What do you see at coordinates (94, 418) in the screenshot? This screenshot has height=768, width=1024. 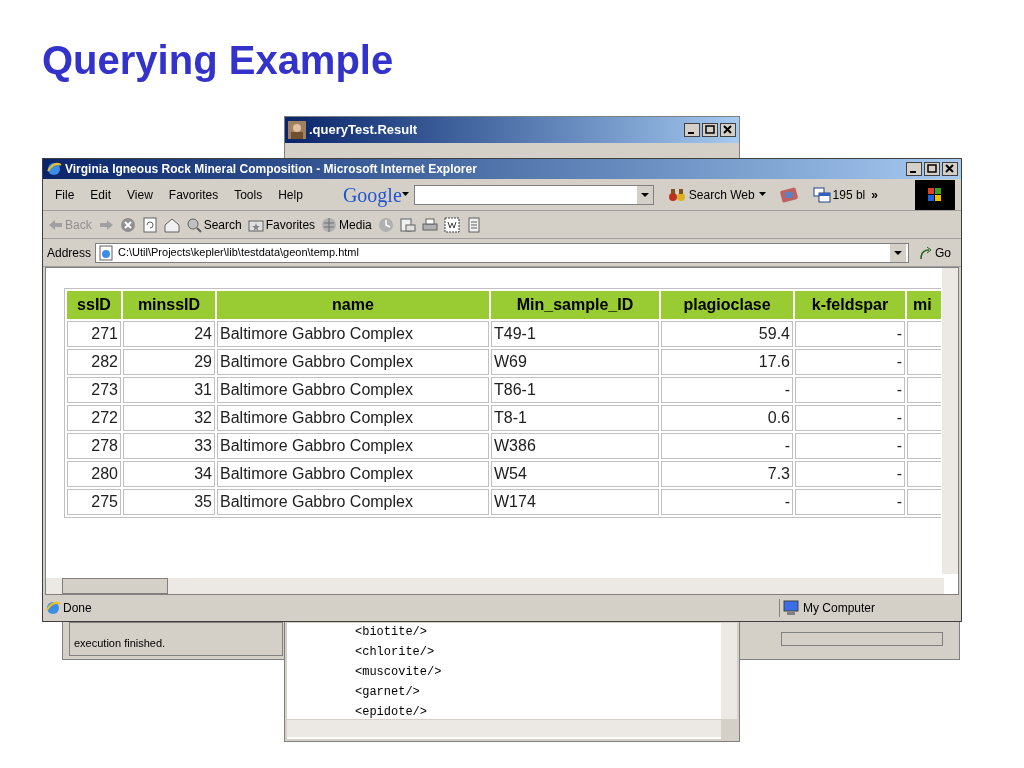 I see `table-cell: 272` at bounding box center [94, 418].